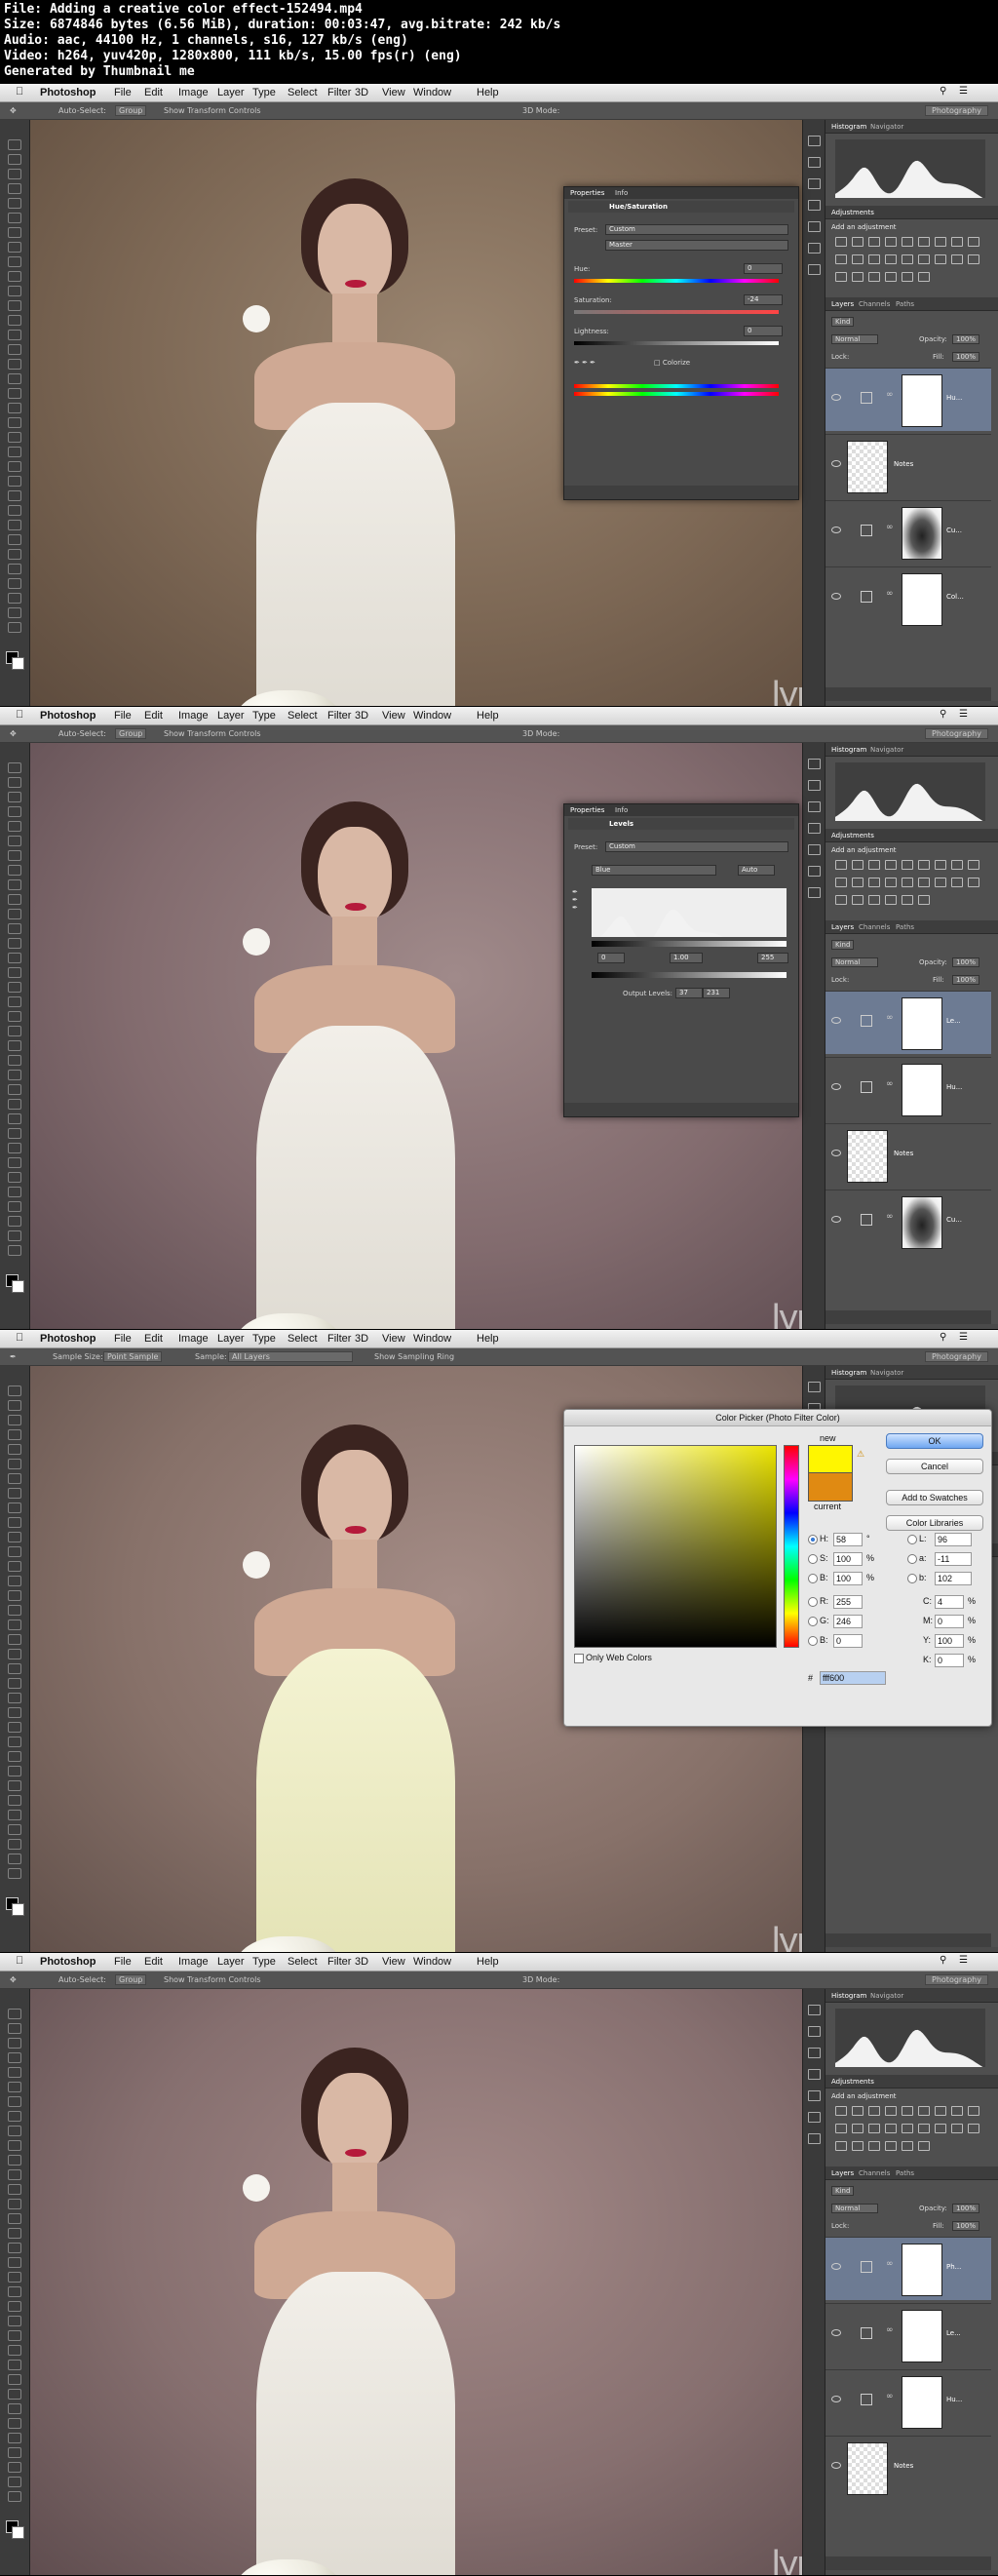 This screenshot has width=998, height=2576. What do you see at coordinates (488, 1962) in the screenshot?
I see `menu-help: Help` at bounding box center [488, 1962].